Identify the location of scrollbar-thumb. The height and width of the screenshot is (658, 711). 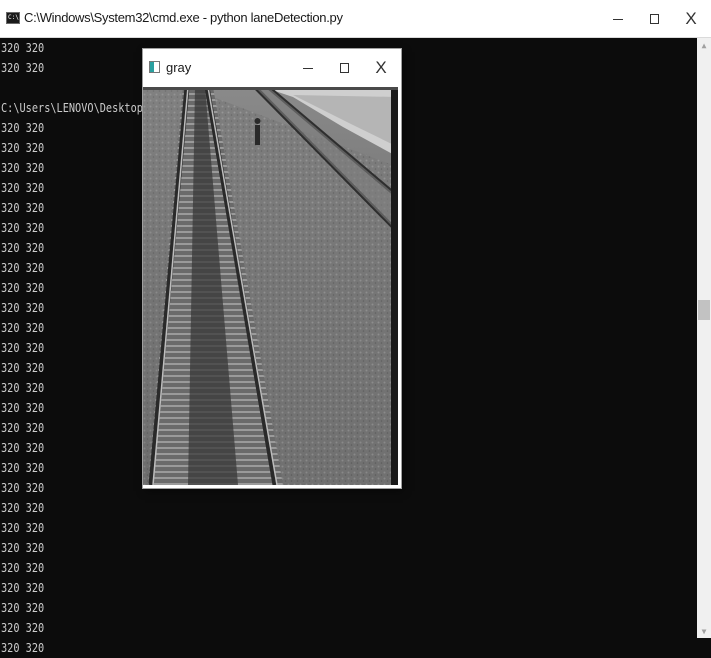
(704, 310).